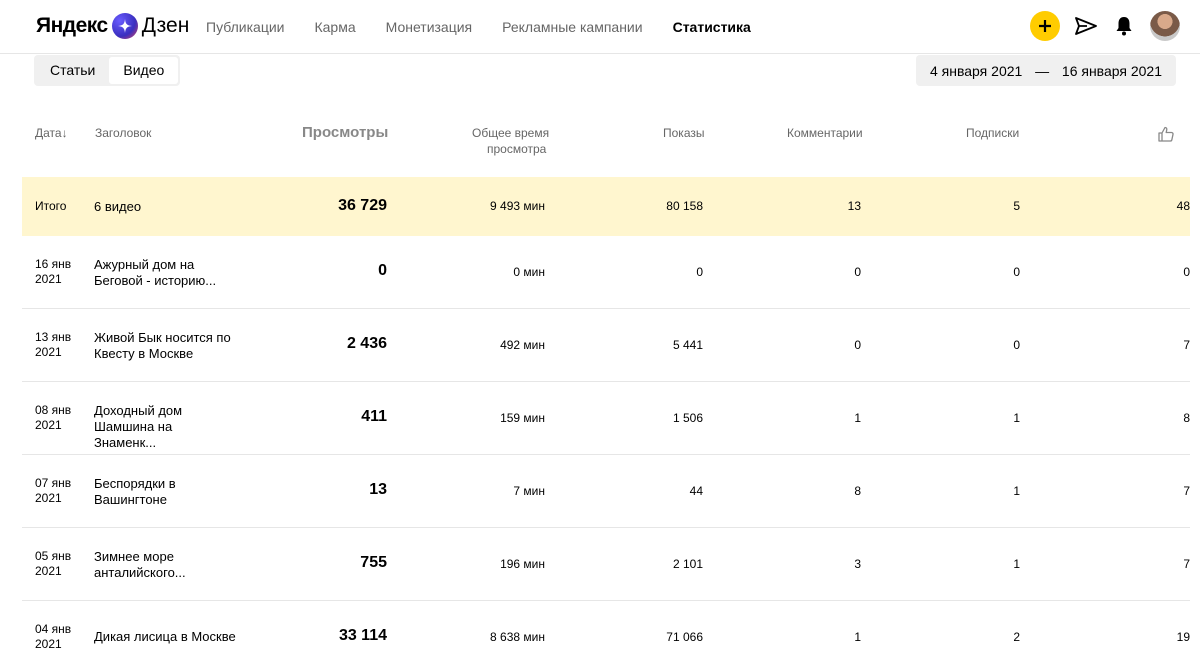 This screenshot has height=657, width=1200. I want to click on row-views: 755, so click(373, 562).